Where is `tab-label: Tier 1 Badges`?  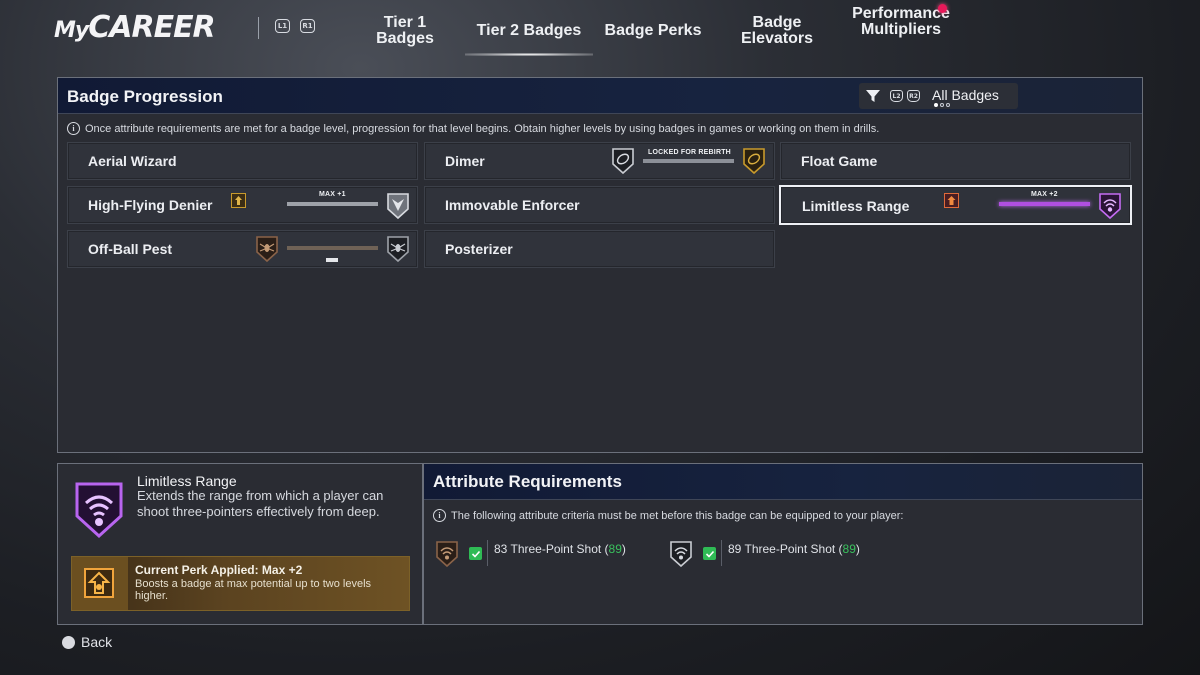 tab-label: Tier 1 Badges is located at coordinates (405, 30).